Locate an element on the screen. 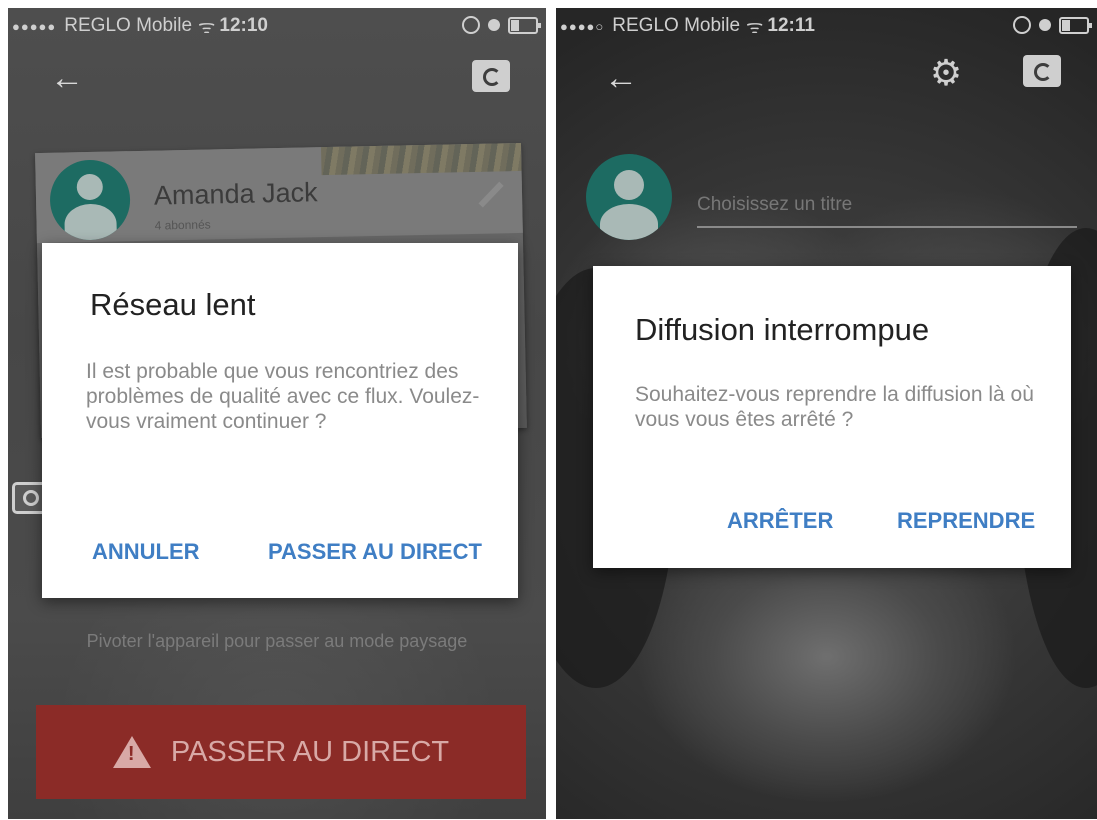  warning-icon: ! is located at coordinates (131, 752).